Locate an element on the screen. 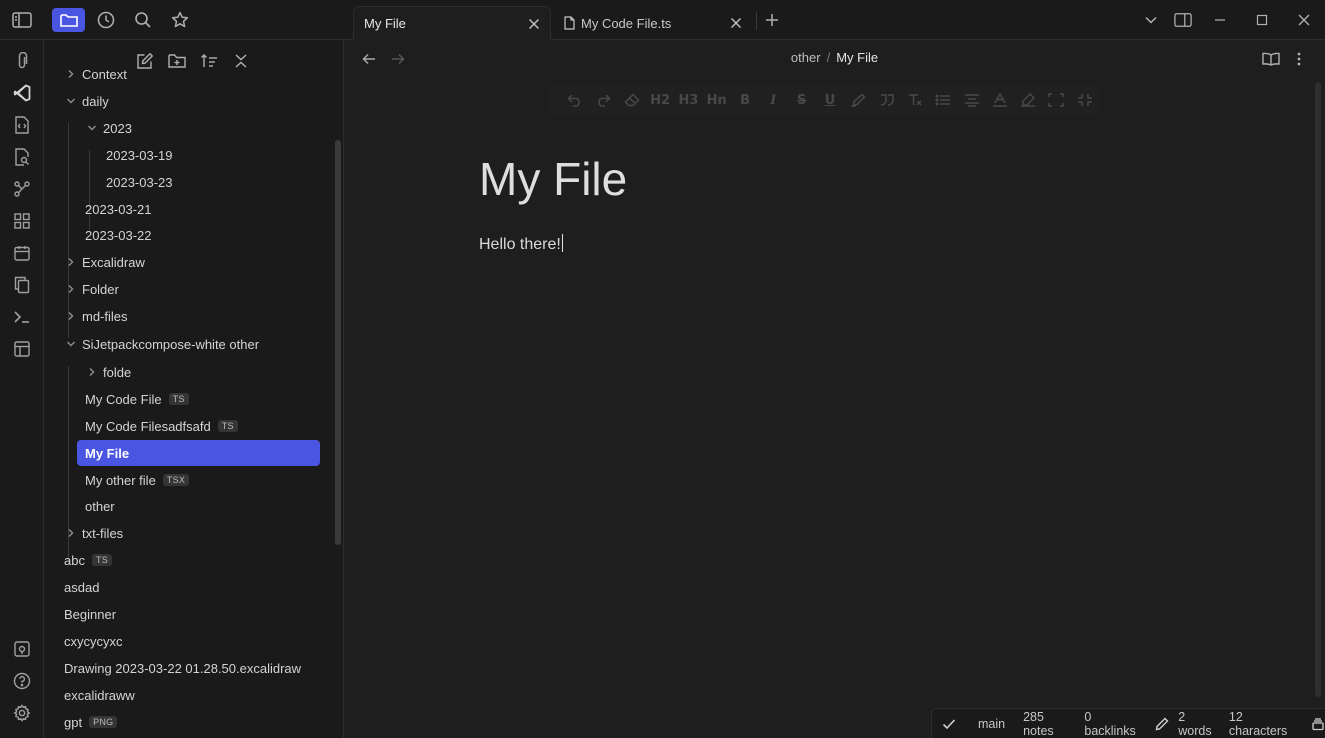 Image resolution: width=1325 pixels, height=738 pixels. sync-check-icon is located at coordinates (949, 724).